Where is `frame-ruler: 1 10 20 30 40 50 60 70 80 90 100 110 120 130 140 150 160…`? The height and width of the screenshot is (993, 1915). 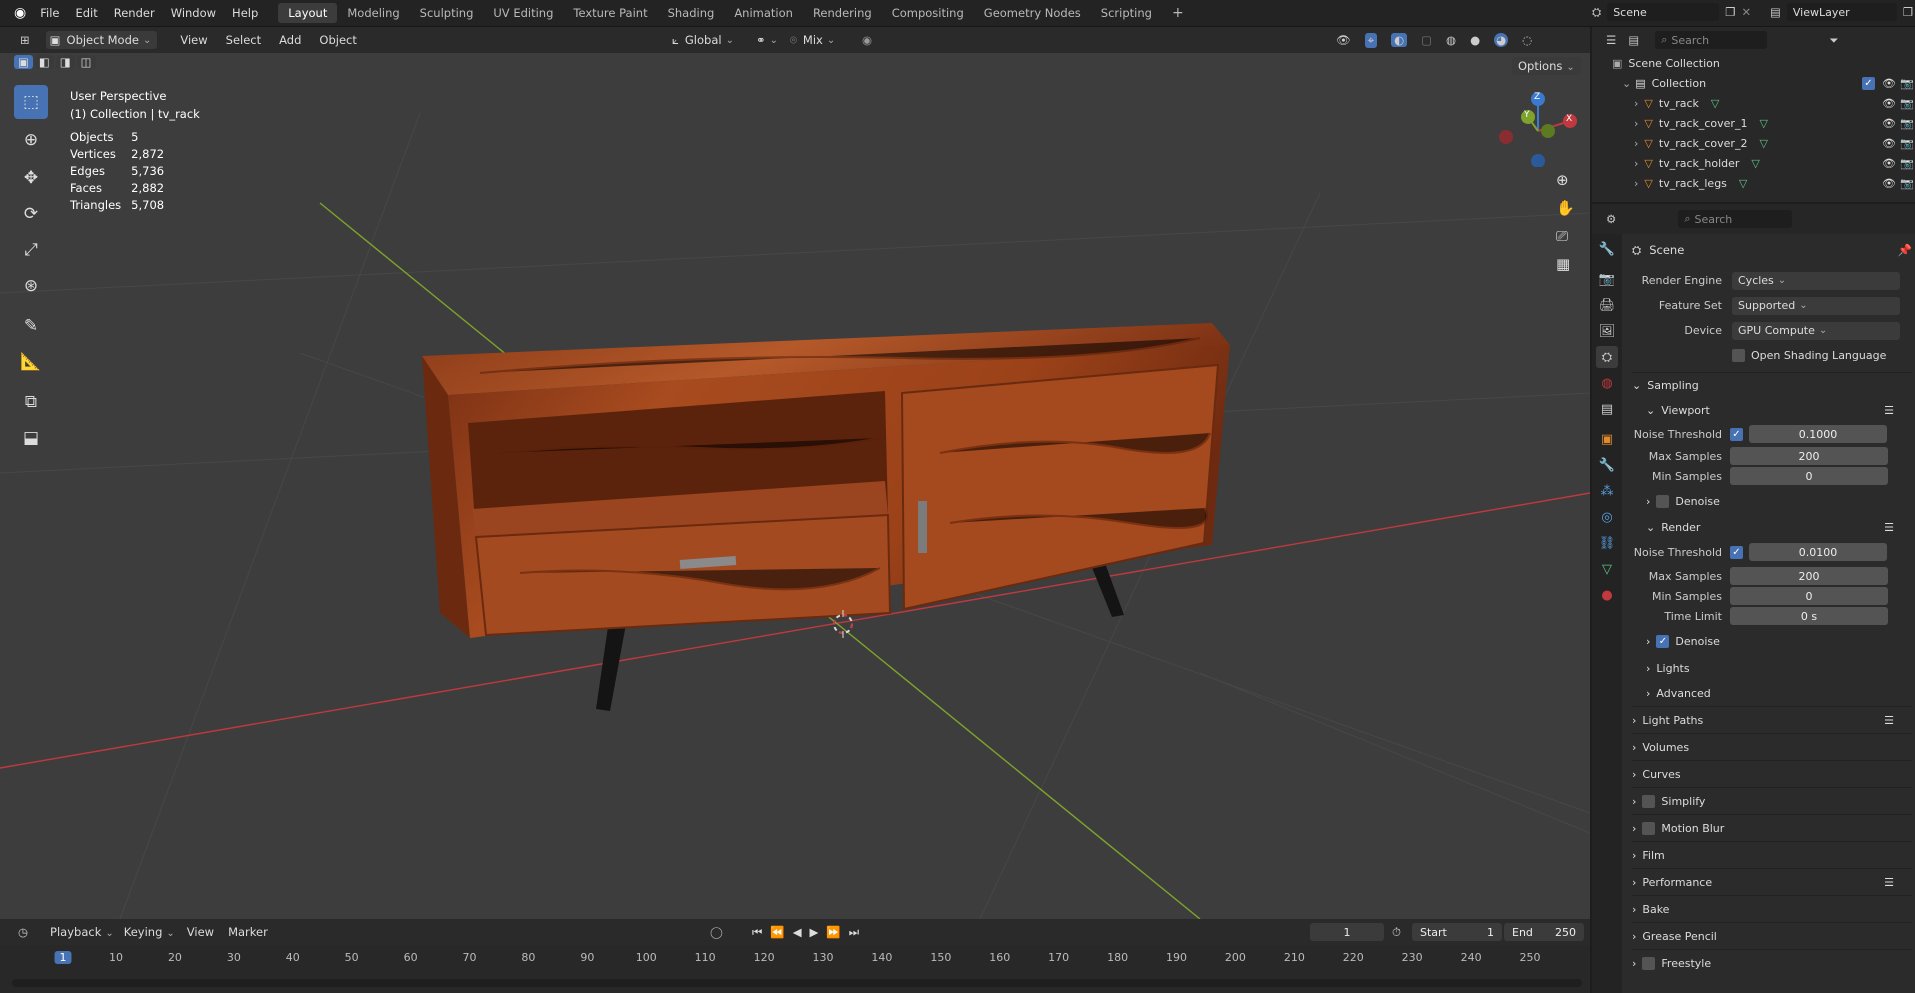 frame-ruler: 1 10 20 30 40 50 60 70 80 90 100 110 120 130 140 150 160… is located at coordinates (795, 961).